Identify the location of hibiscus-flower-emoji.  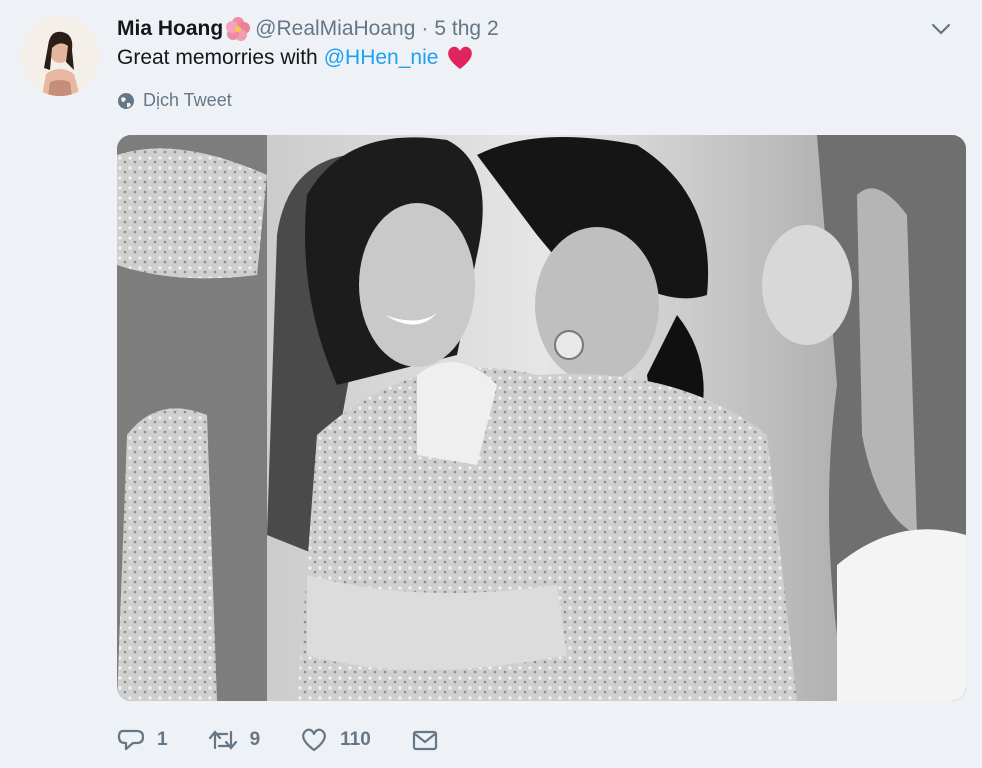
(238, 29).